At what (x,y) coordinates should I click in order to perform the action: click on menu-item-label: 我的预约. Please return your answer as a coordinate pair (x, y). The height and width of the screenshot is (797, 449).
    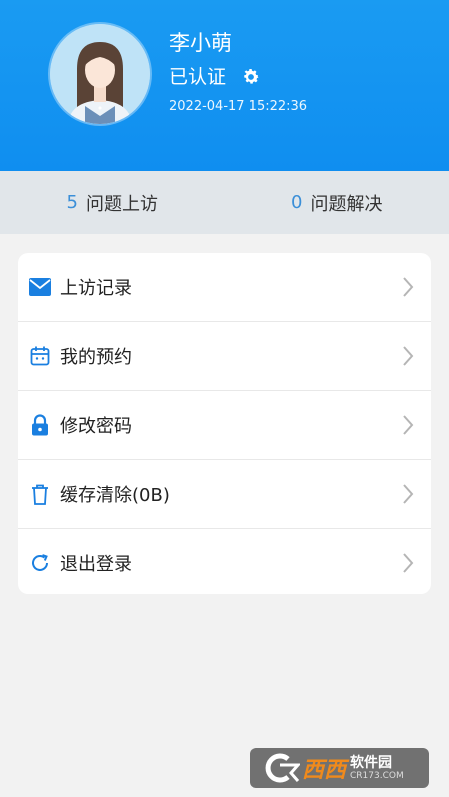
    Looking at the image, I should click on (96, 357).